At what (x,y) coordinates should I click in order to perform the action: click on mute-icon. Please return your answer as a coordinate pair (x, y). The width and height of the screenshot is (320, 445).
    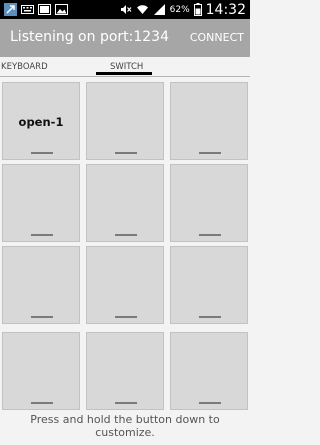
    Looking at the image, I should click on (126, 9).